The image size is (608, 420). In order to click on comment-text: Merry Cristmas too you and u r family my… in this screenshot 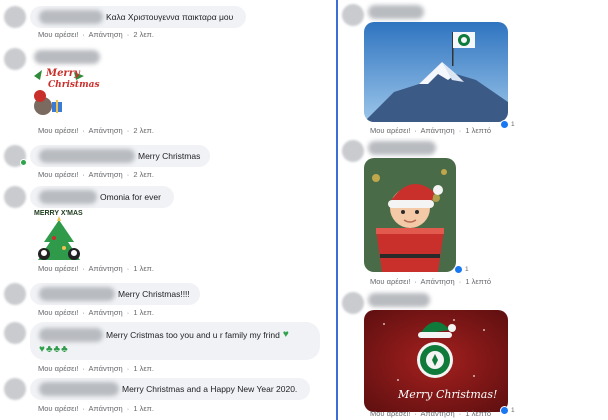, I will do `click(193, 334)`.